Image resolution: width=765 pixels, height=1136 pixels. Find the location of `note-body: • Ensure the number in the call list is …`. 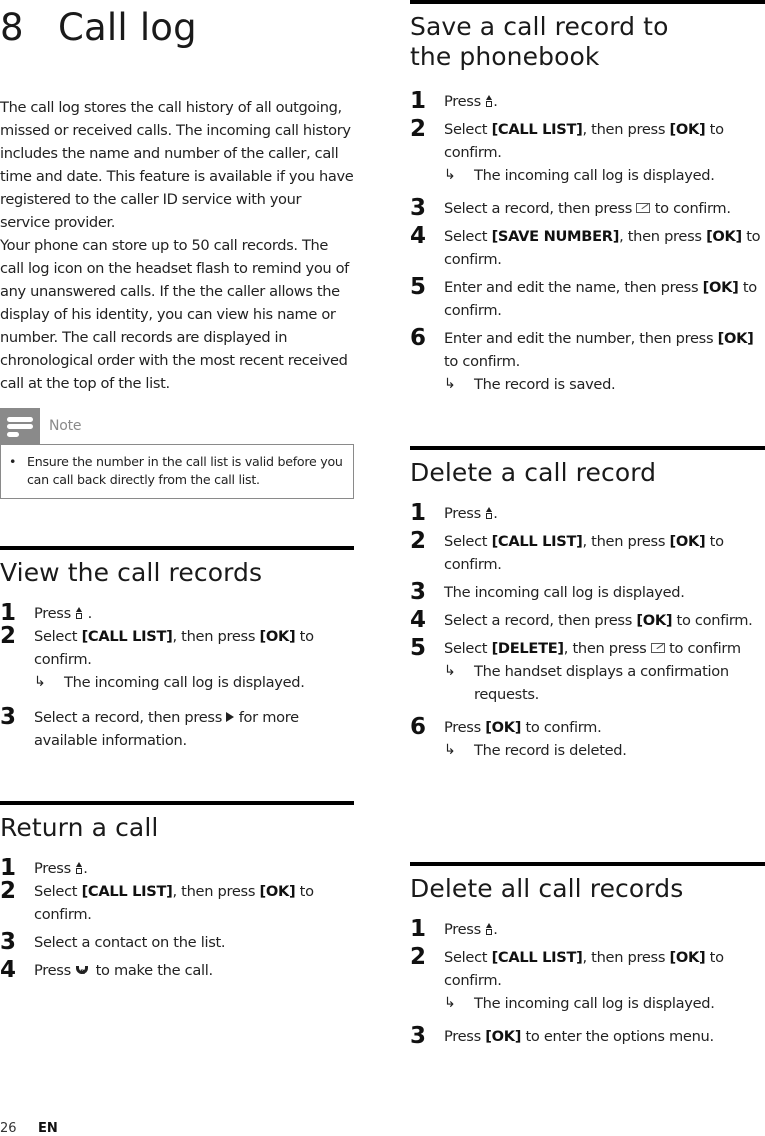

note-body: • Ensure the number in the call list is … is located at coordinates (177, 471).